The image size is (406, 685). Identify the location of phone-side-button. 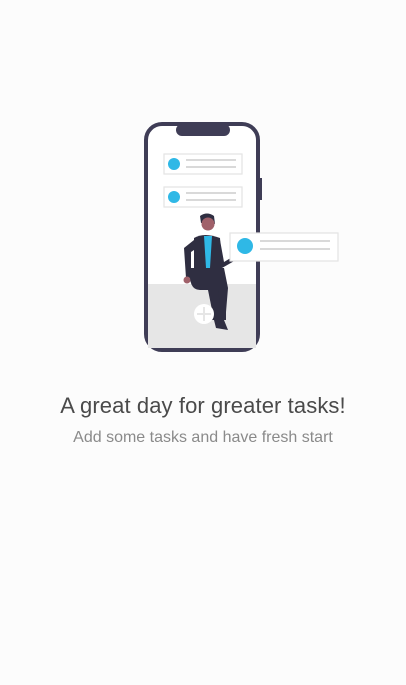
(260, 189).